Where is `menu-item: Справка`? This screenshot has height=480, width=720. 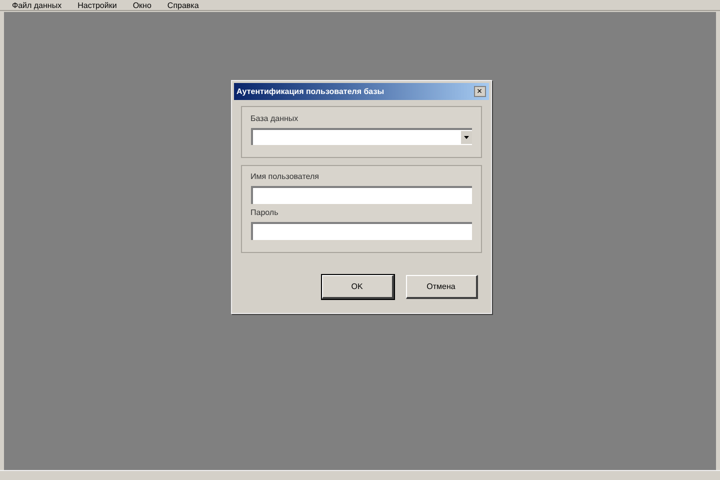
menu-item: Справка is located at coordinates (183, 5).